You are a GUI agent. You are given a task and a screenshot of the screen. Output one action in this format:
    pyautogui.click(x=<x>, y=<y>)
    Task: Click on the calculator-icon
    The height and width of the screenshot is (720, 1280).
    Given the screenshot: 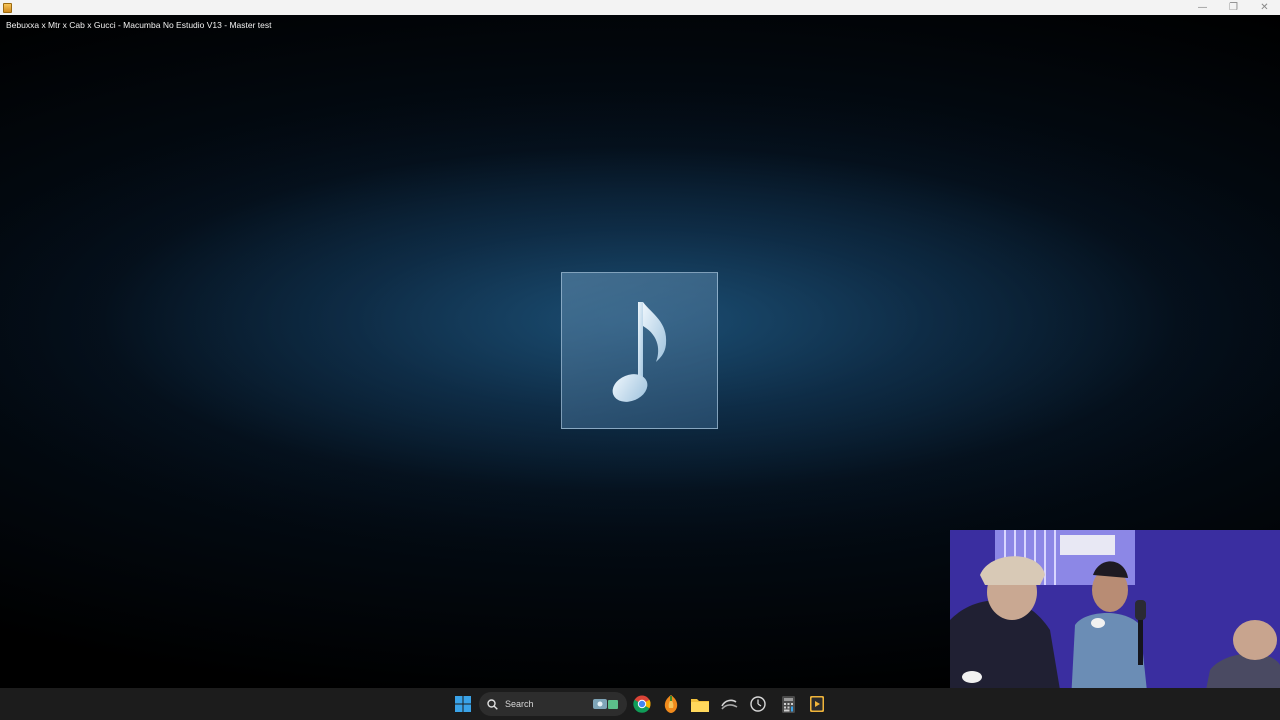 What is the action you would take?
    pyautogui.click(x=788, y=704)
    